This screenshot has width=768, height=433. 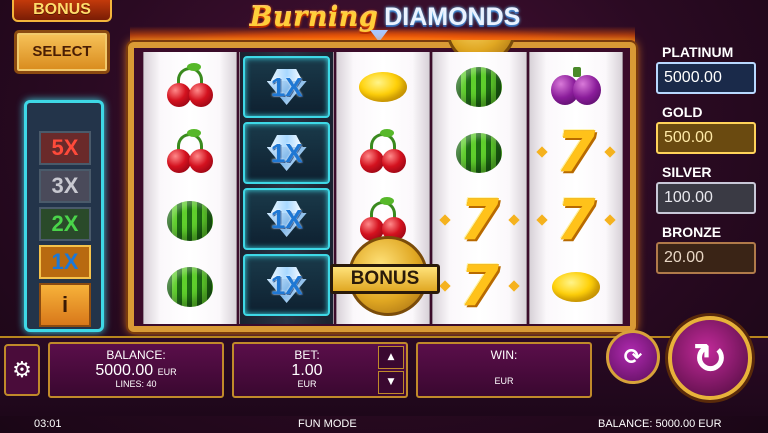 I want to click on bonus-coin-symbol: BONUS, so click(x=385, y=277).